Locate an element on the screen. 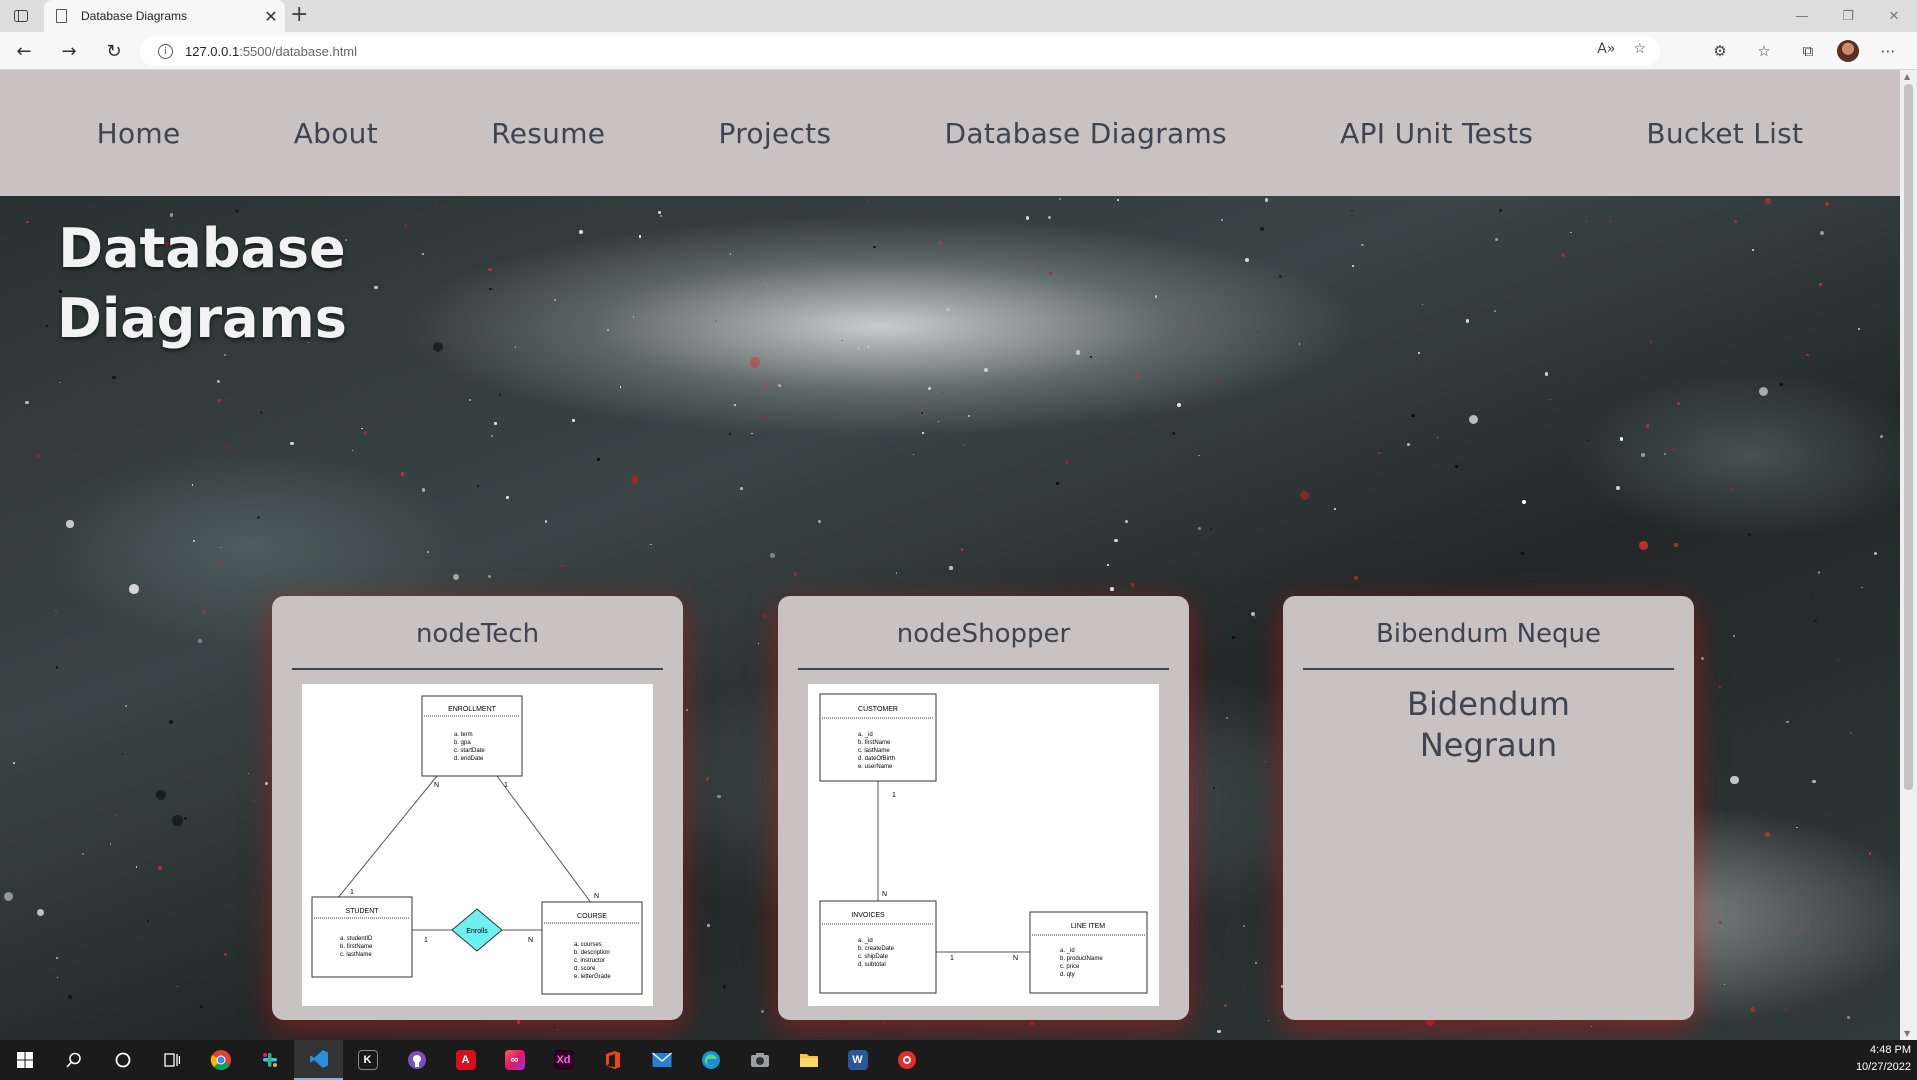  svg-text: d. qty is located at coordinates (1067, 975).